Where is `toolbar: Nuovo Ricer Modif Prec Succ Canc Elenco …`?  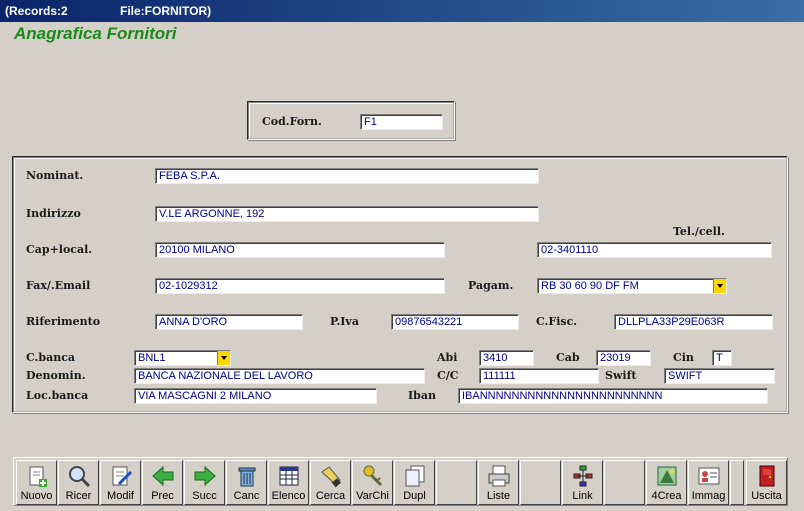
toolbar: Nuovo Ricer Modif Prec Succ Canc Elenco … is located at coordinates (400, 481).